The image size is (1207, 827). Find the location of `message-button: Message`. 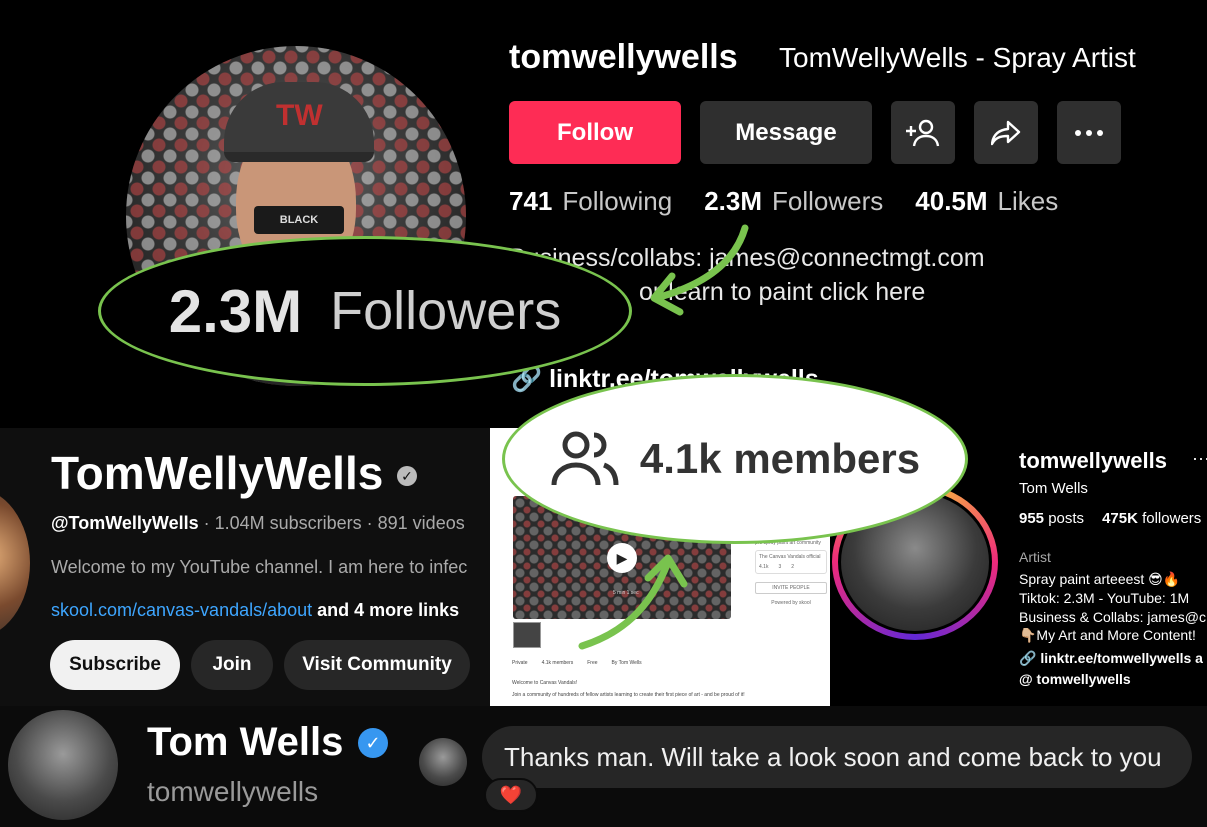

message-button: Message is located at coordinates (786, 132).